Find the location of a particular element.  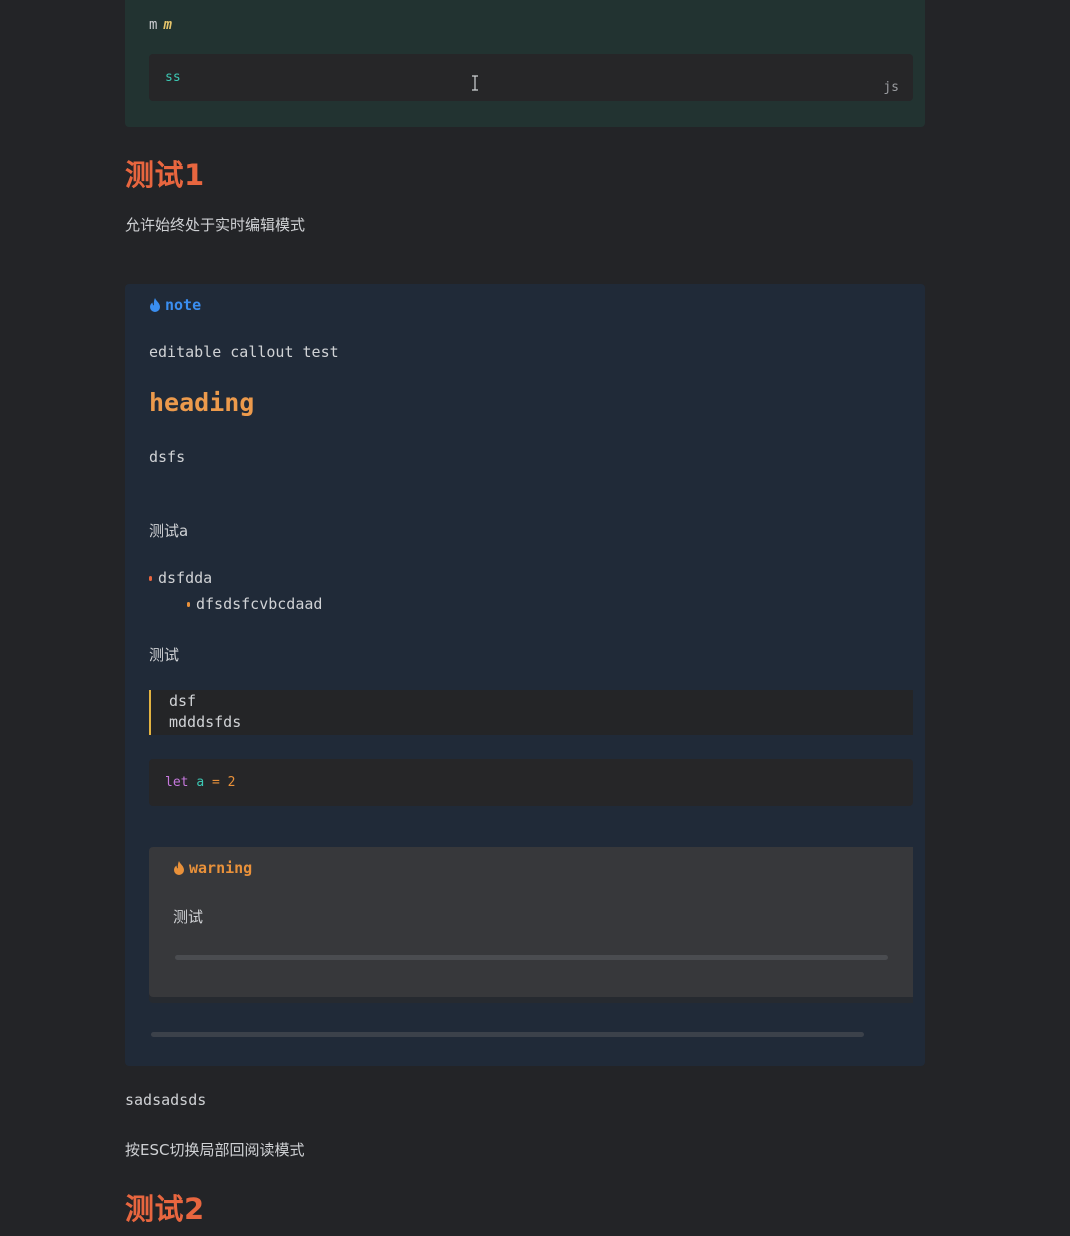

quote-line: dsf is located at coordinates (183, 701).